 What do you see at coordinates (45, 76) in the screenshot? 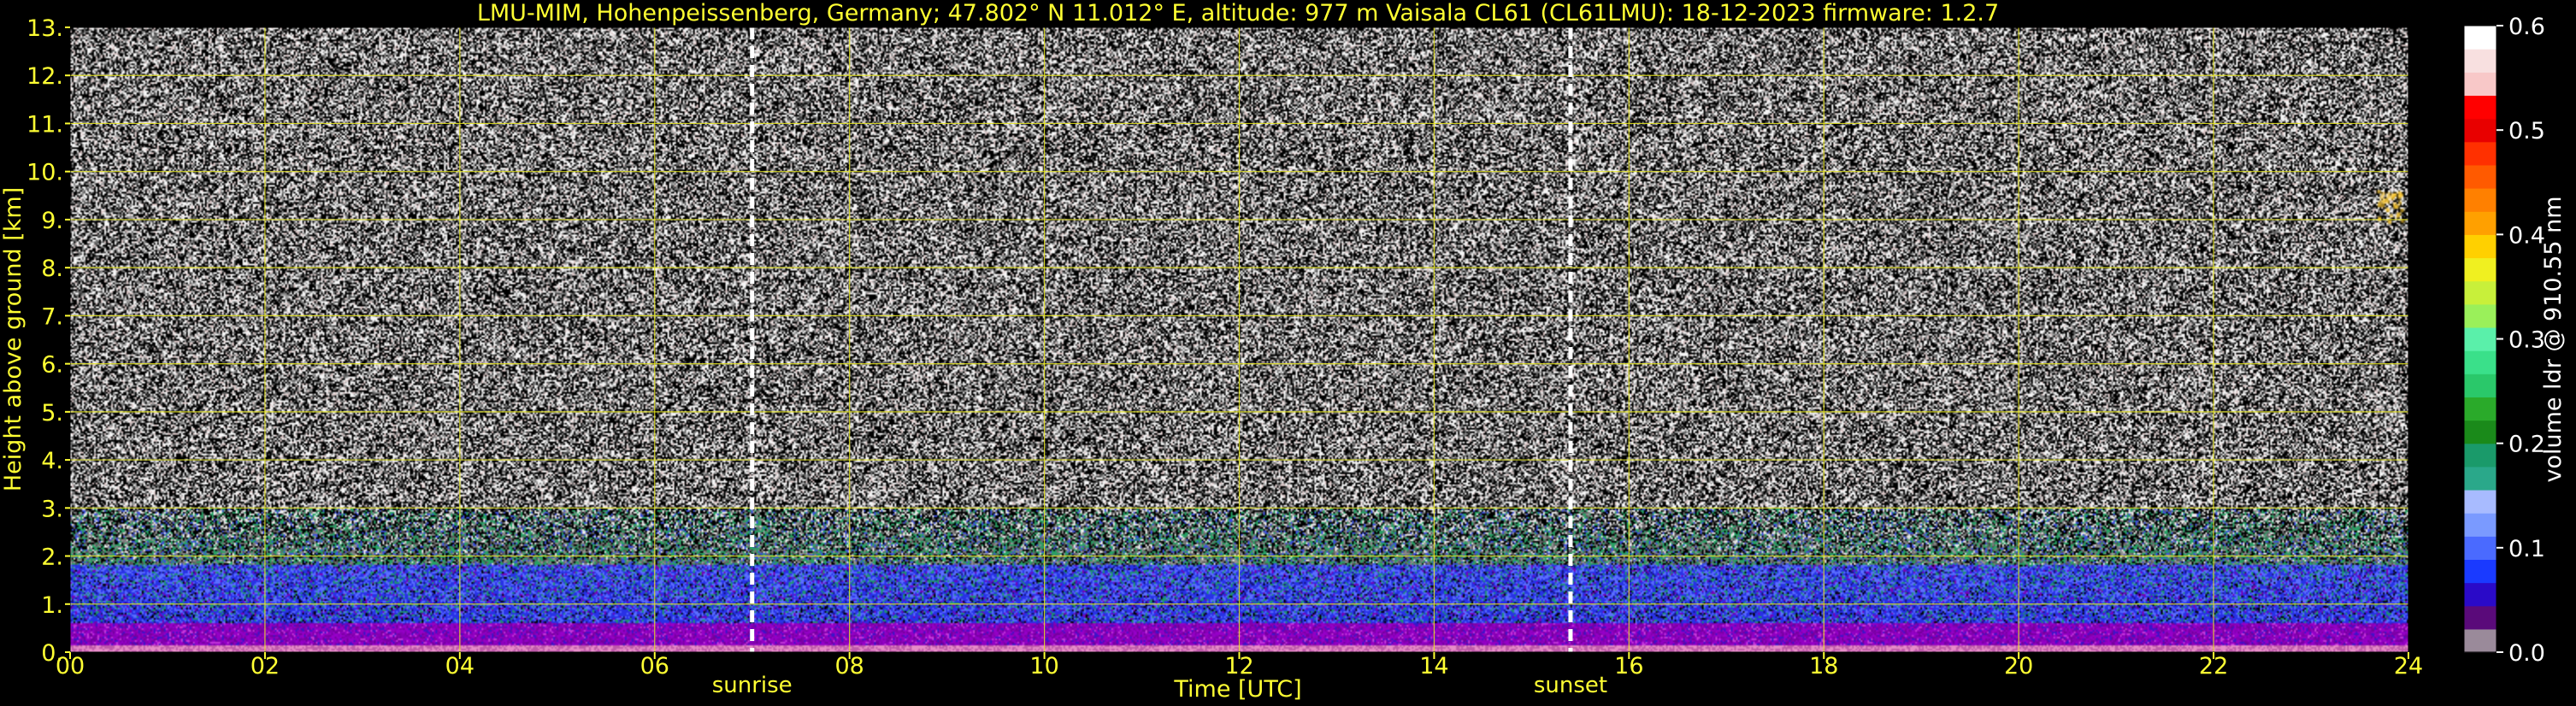
I see `y-tick-label: 12.` at bounding box center [45, 76].